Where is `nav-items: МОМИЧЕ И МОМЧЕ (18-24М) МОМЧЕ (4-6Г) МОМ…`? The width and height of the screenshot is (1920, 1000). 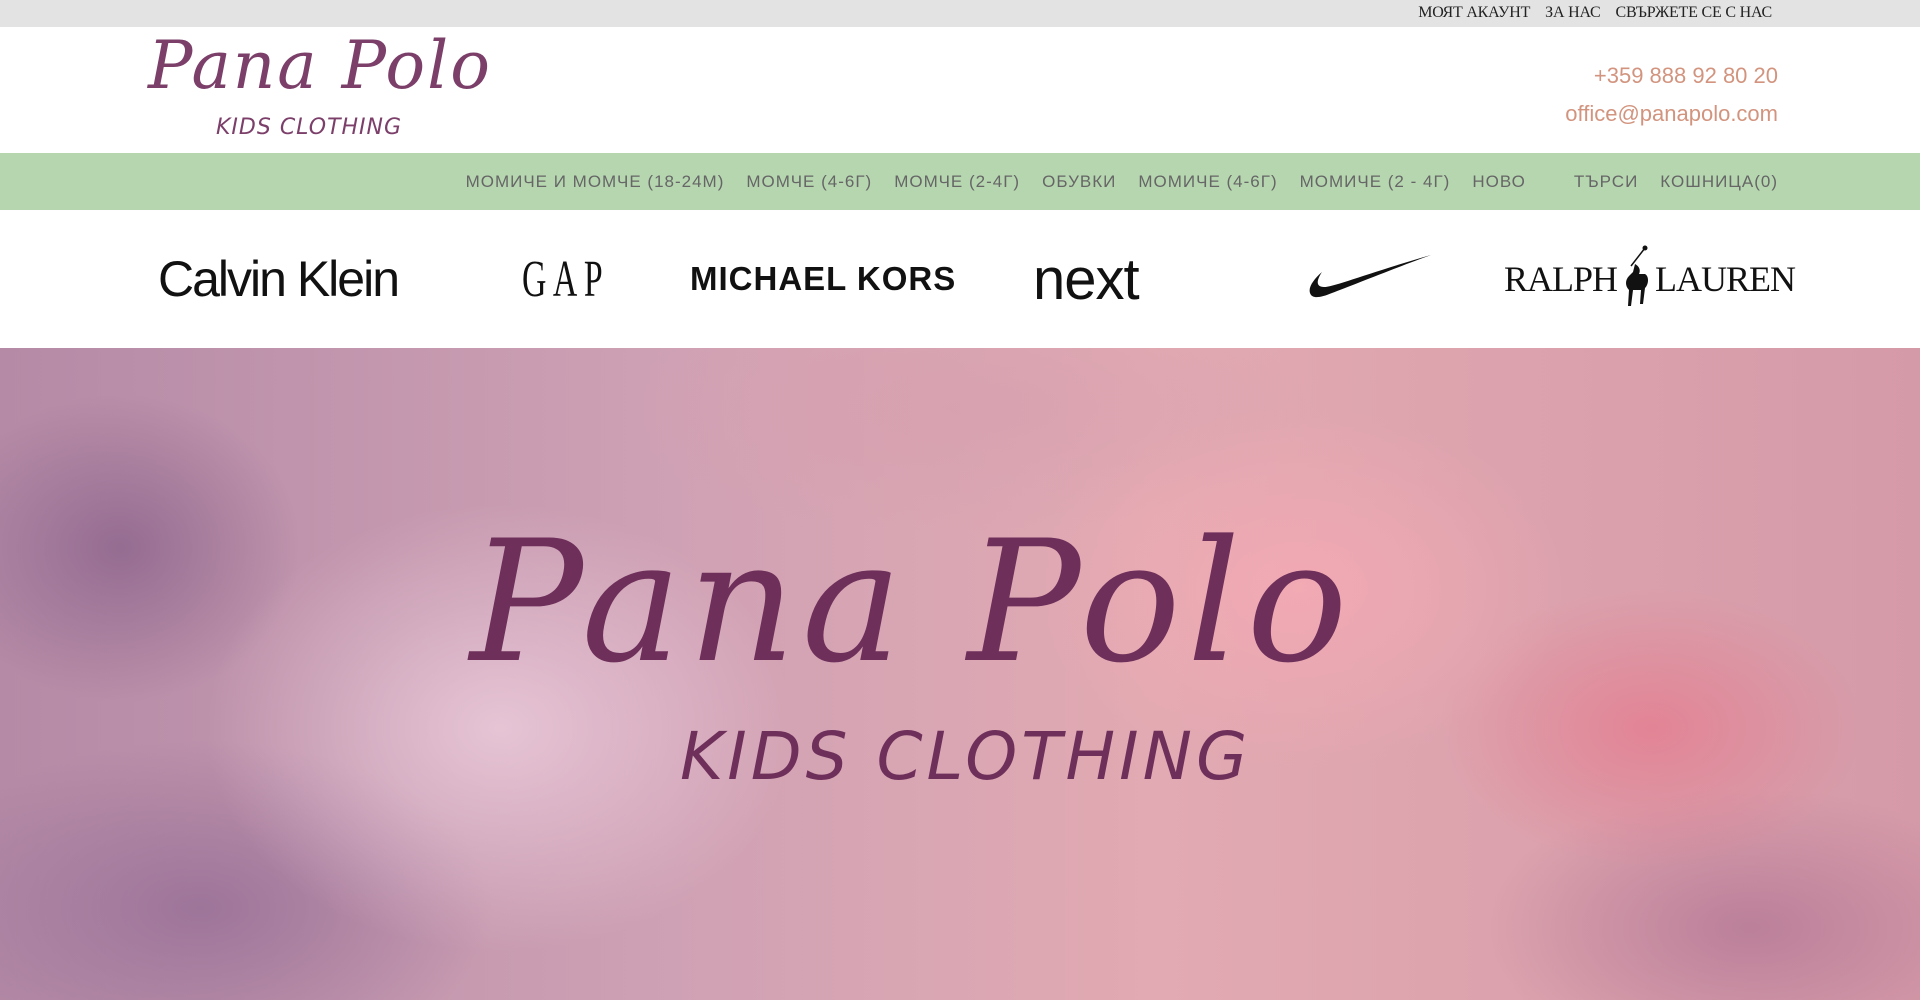
nav-items: МОМИЧЕ И МОМЧЕ (18-24М) МОМЧЕ (4-6Г) МОМ… is located at coordinates (1111, 181).